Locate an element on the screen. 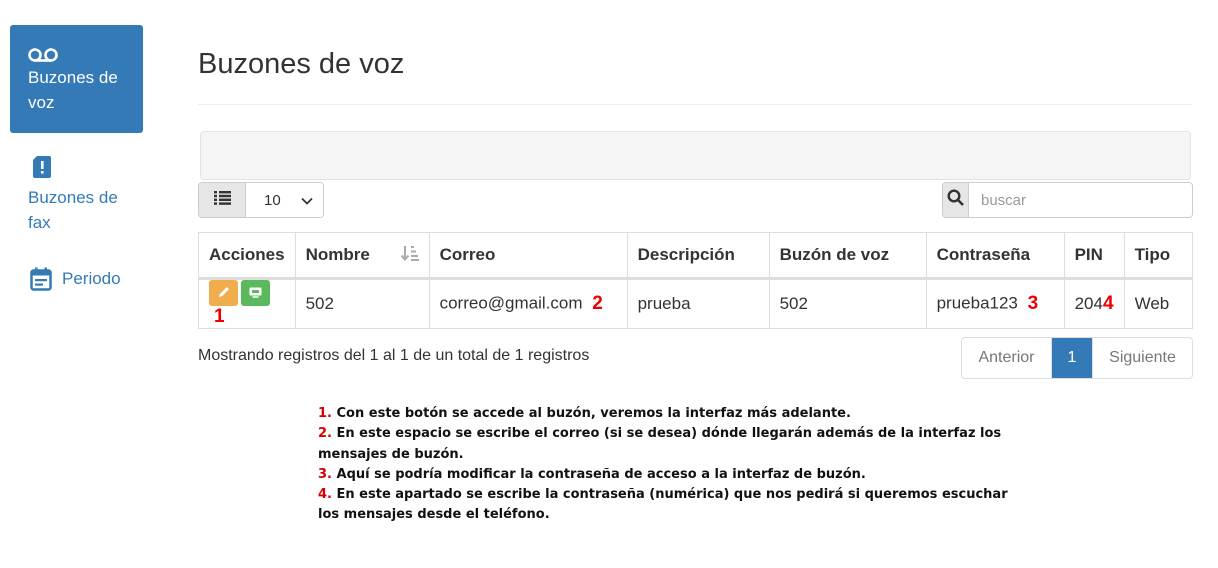 Image resolution: width=1218 pixels, height=568 pixels. voicemail-icon is located at coordinates (76, 55).